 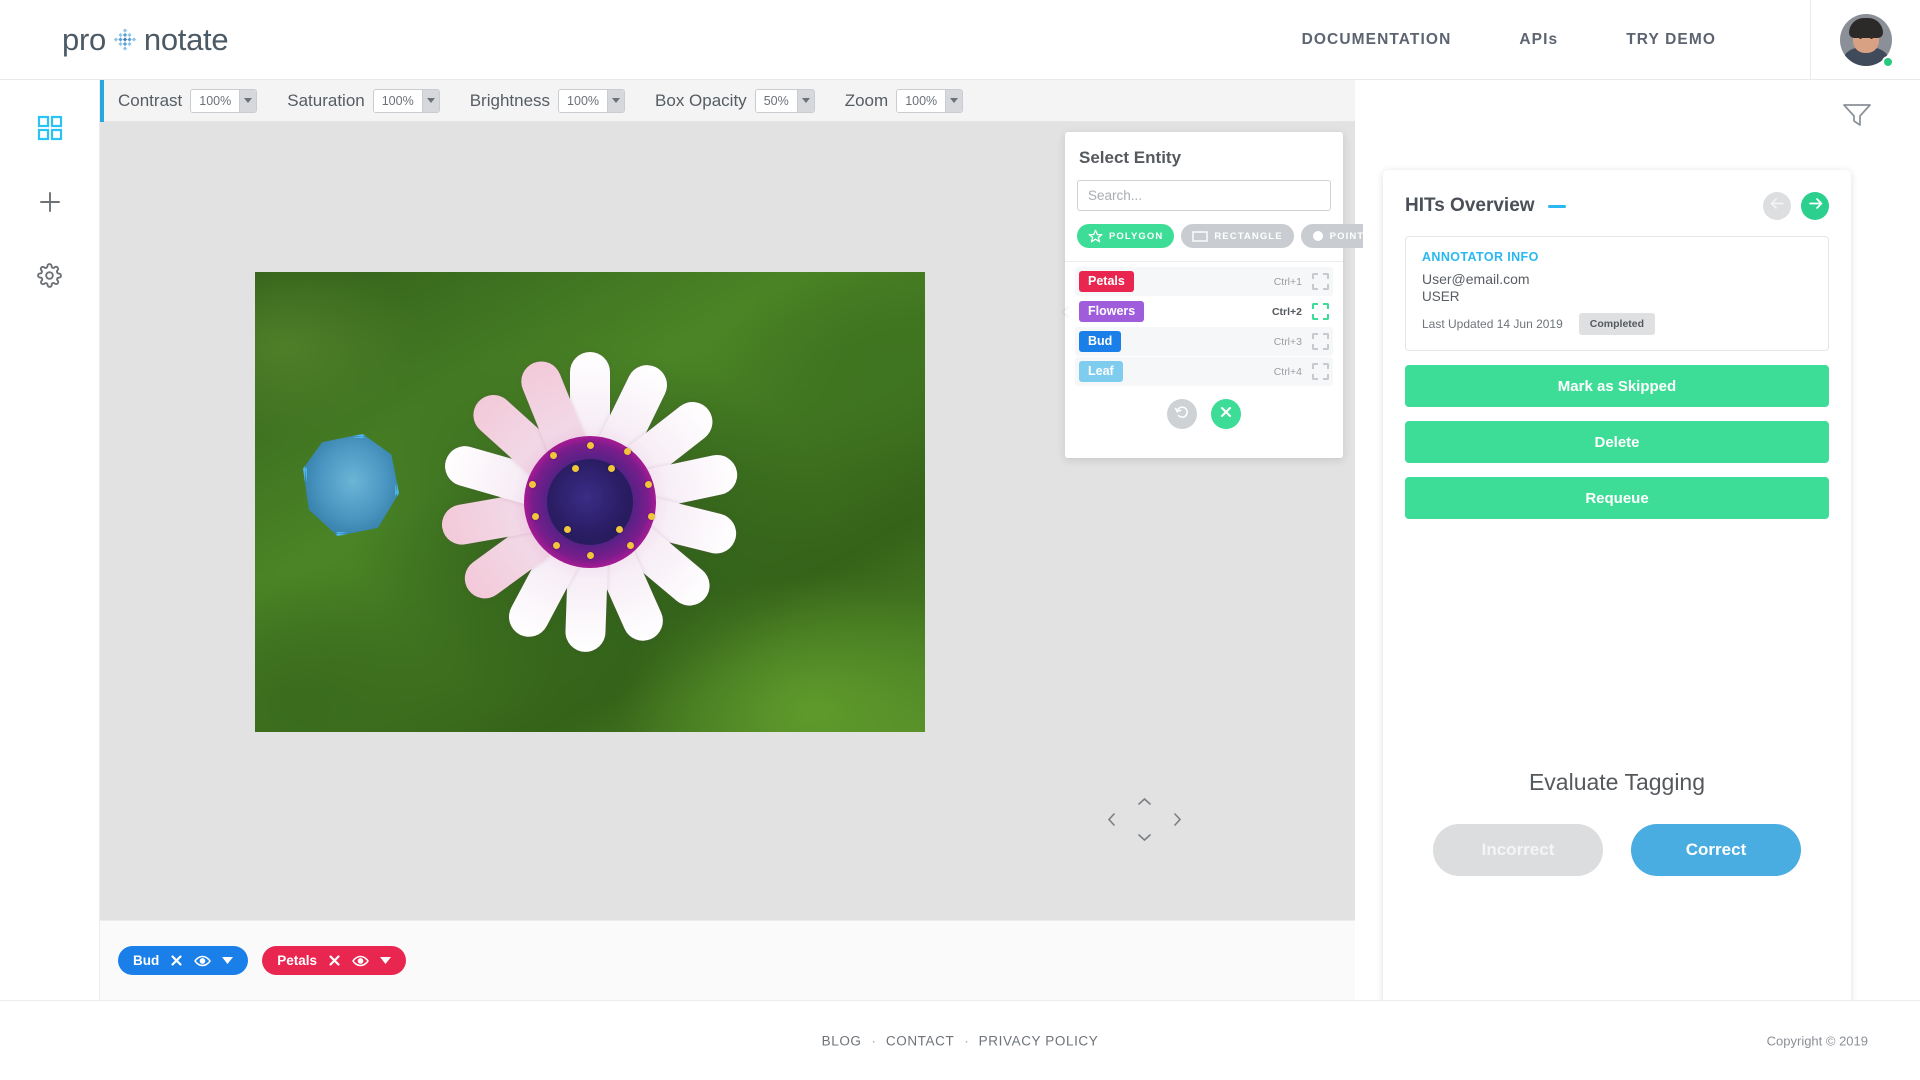 What do you see at coordinates (1518, 850) in the screenshot?
I see `incorrect-button: Incorrect` at bounding box center [1518, 850].